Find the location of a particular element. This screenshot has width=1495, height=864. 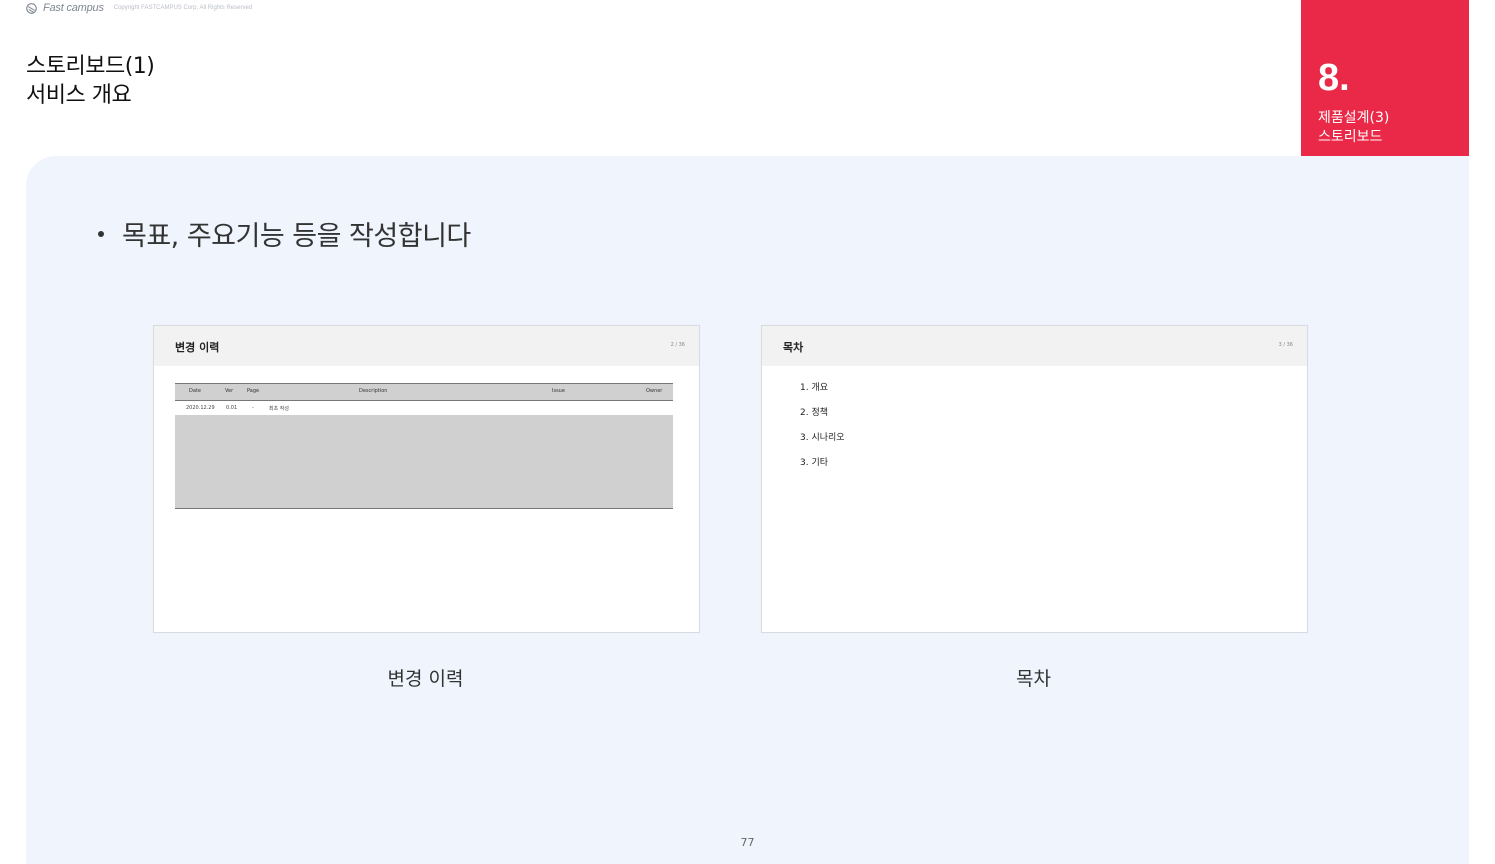

table-header-row: Date Ver Page Description Issue Owner is located at coordinates (424, 392).